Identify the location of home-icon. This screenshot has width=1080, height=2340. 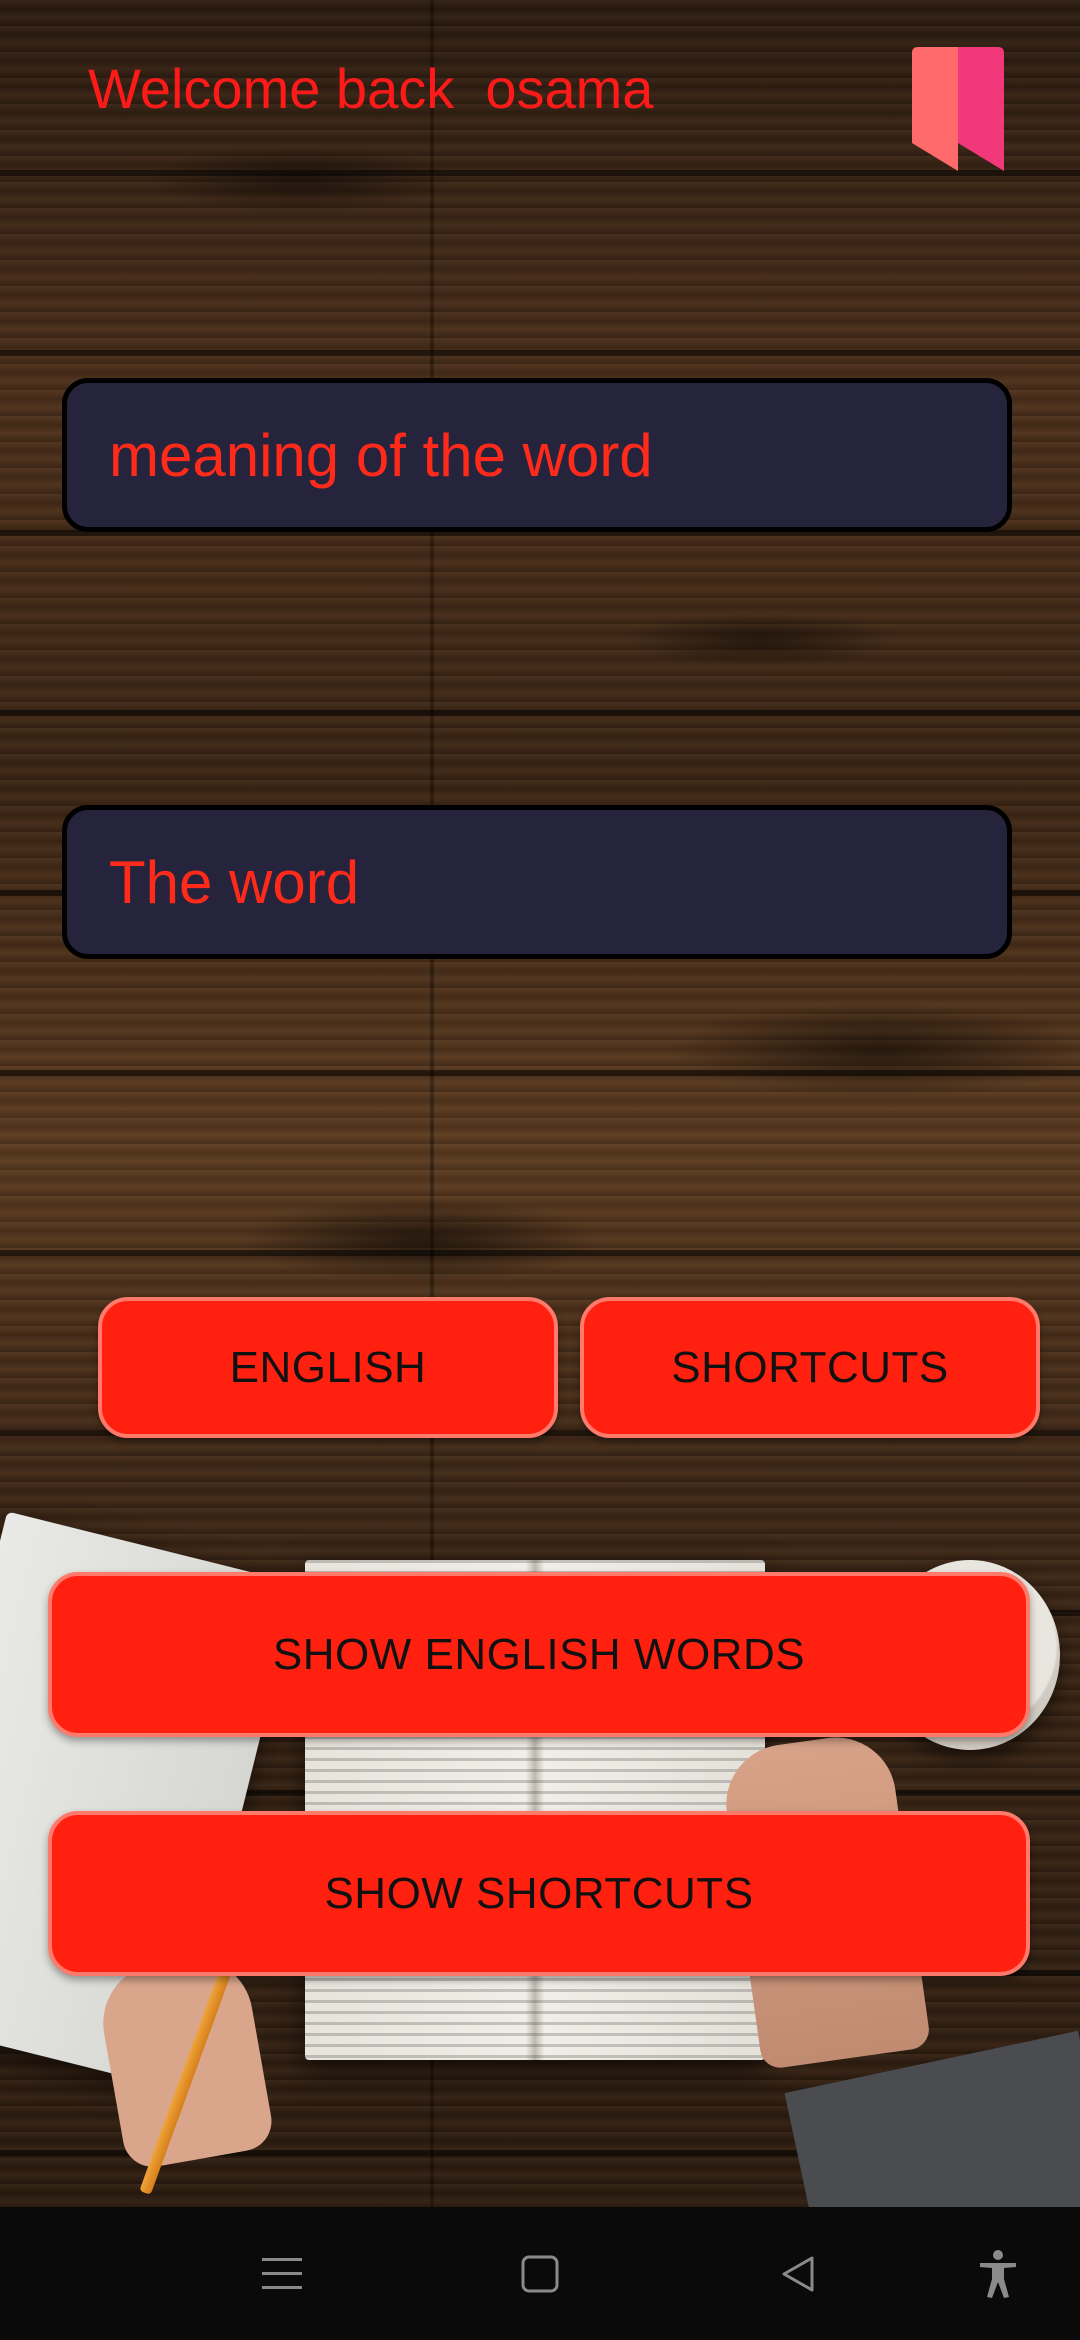
(540, 2273).